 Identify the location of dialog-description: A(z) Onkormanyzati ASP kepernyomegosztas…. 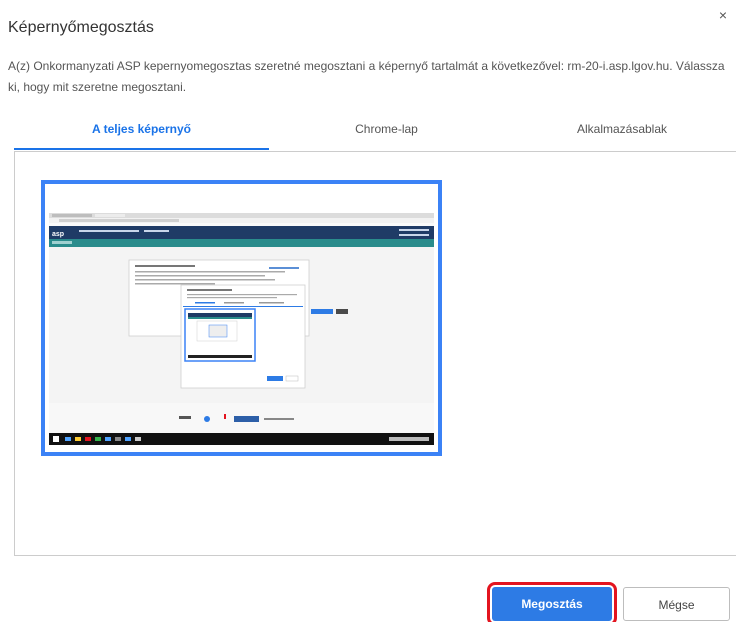
(366, 76).